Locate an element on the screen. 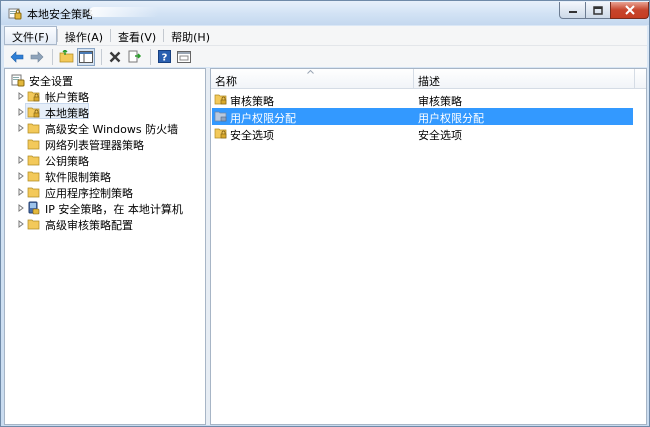 Image resolution: width=650 pixels, height=427 pixels. forward-arrow-icon is located at coordinates (37, 56).